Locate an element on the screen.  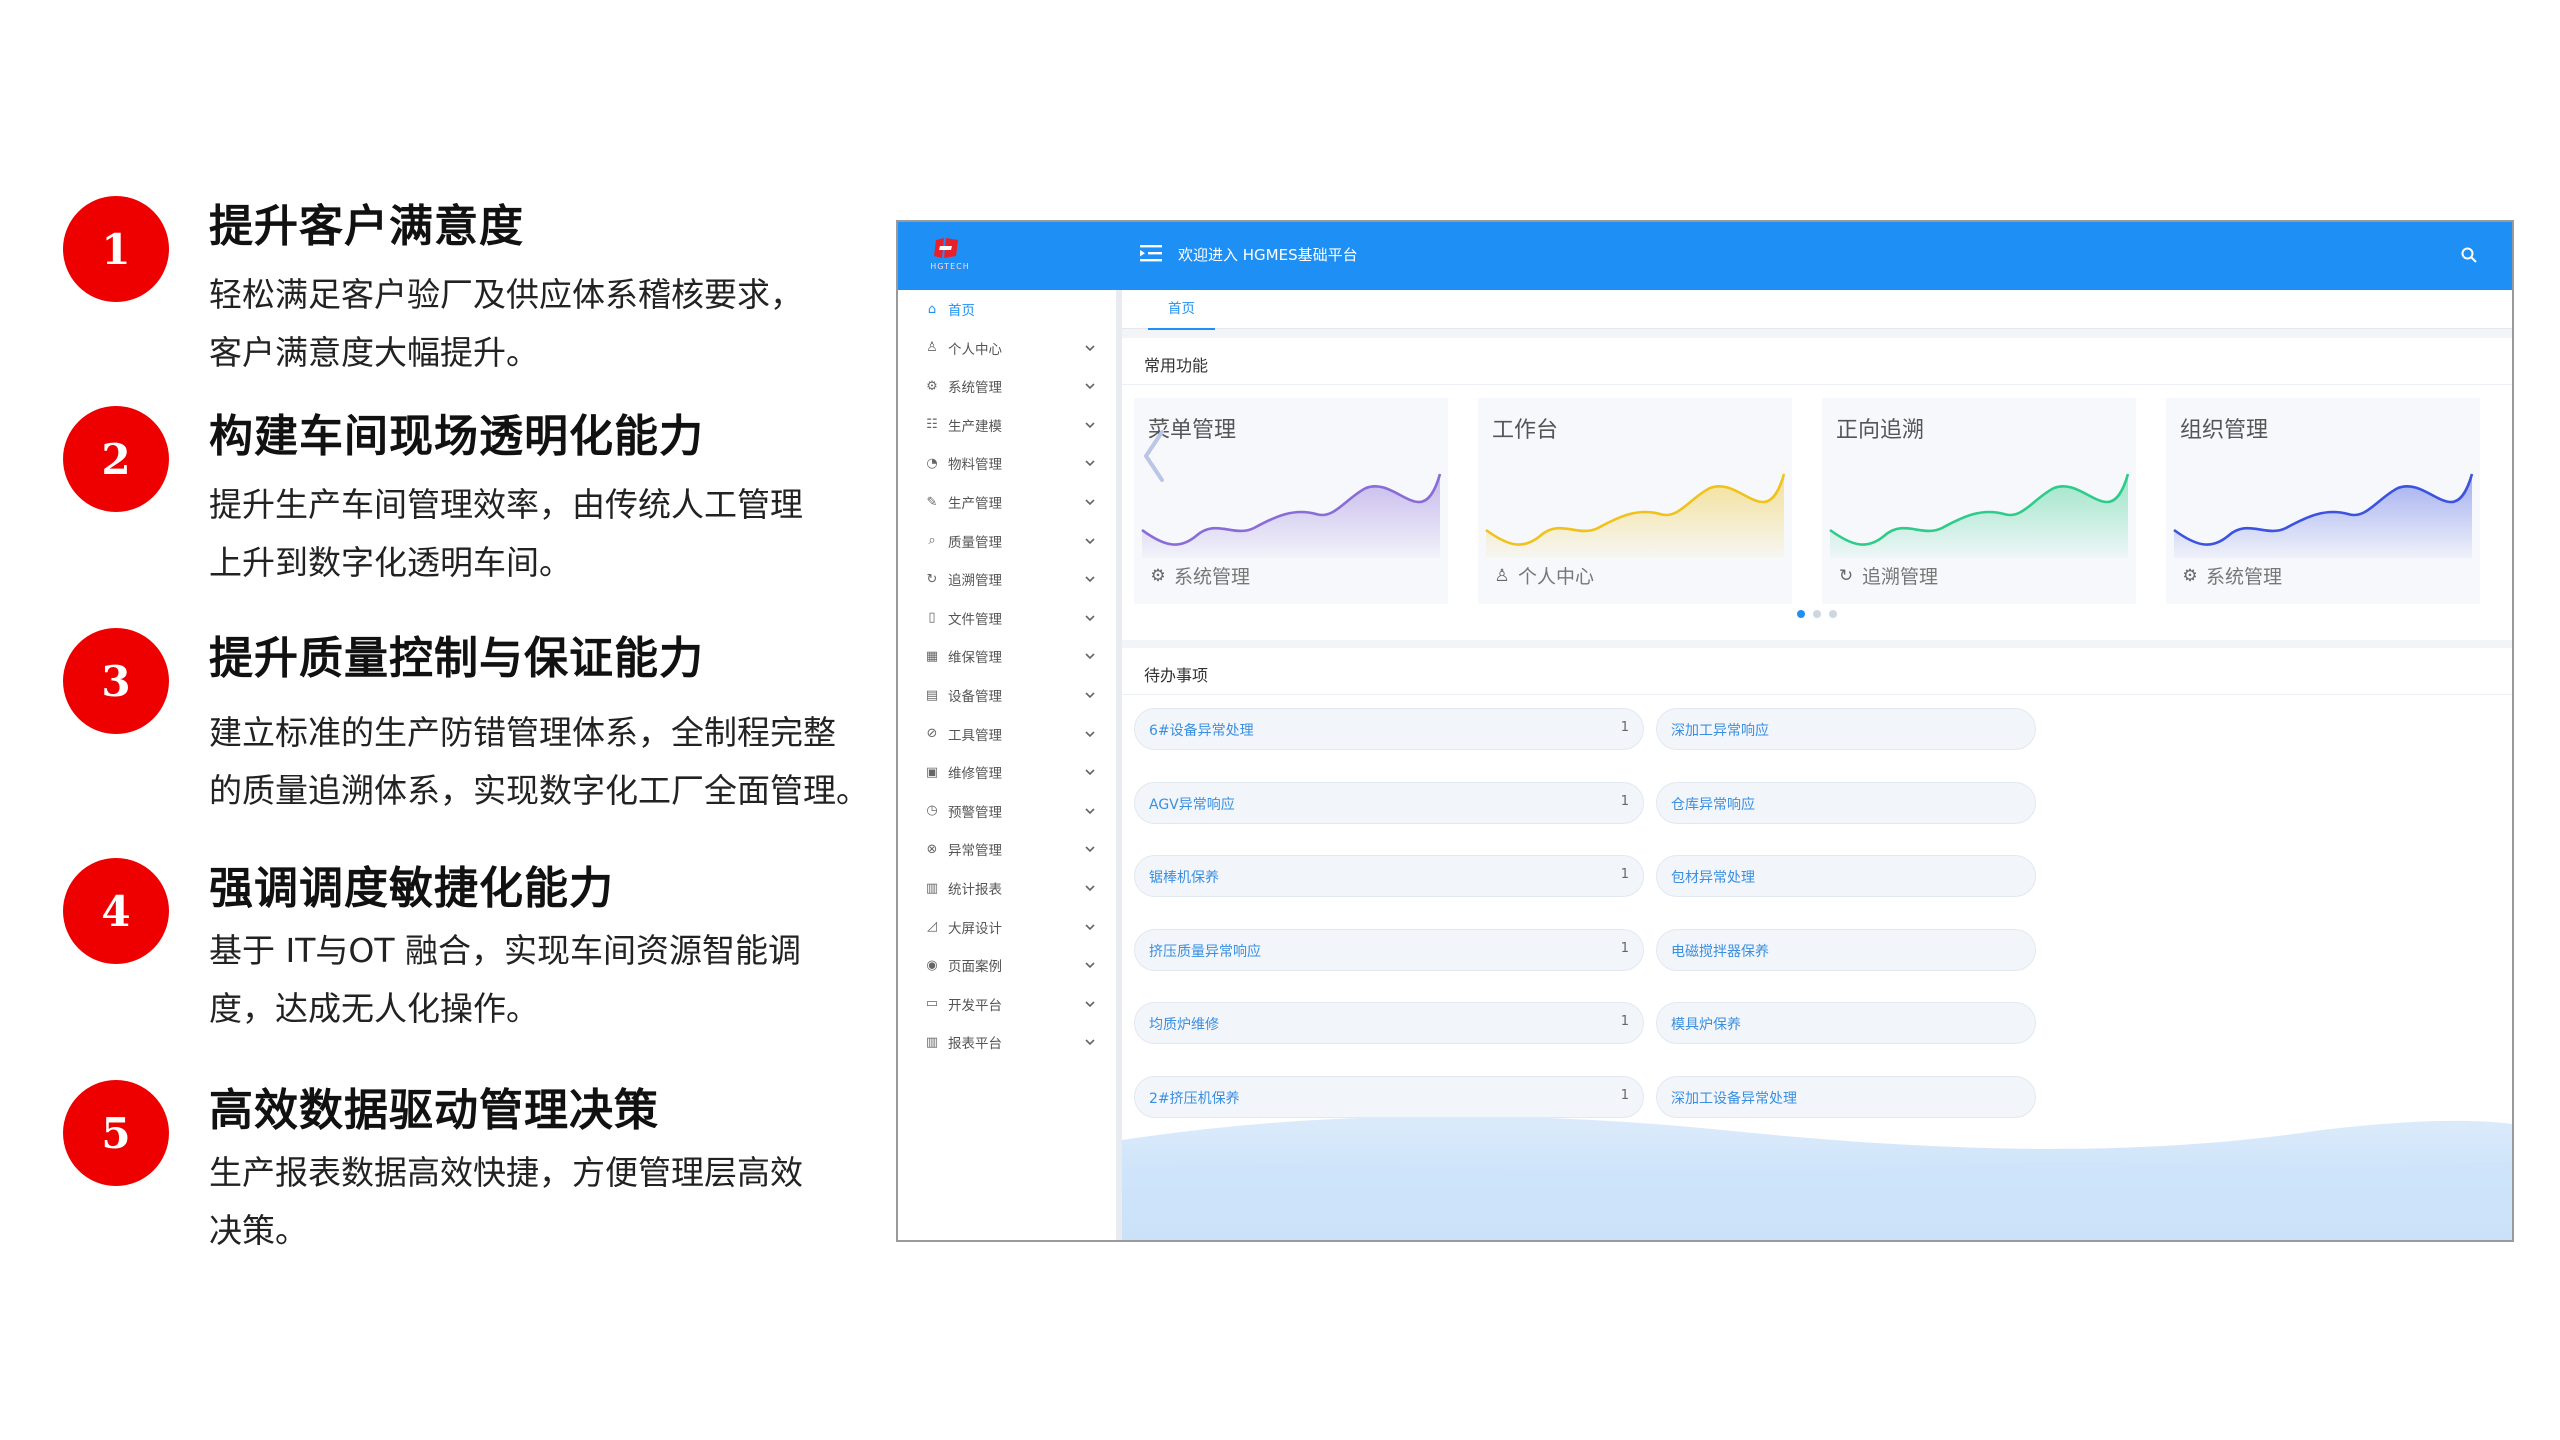
sidebar-item-label: 个人中心 is located at coordinates (975, 349).